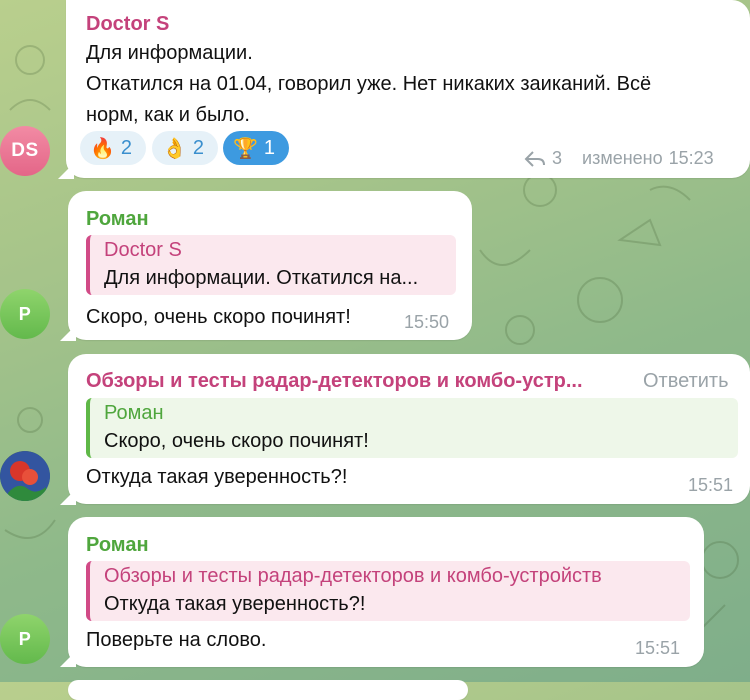 The height and width of the screenshot is (700, 750). I want to click on message-meta: 3 изменено 15:23, so click(619, 158).